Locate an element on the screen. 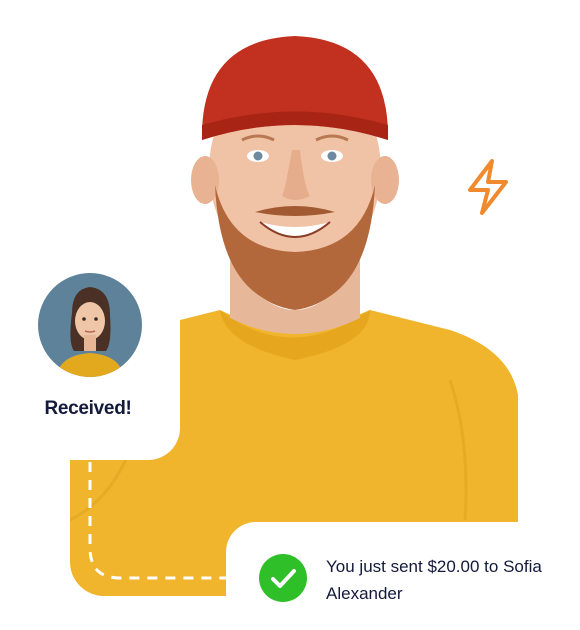  lightning-bolt-icon is located at coordinates (488, 187).